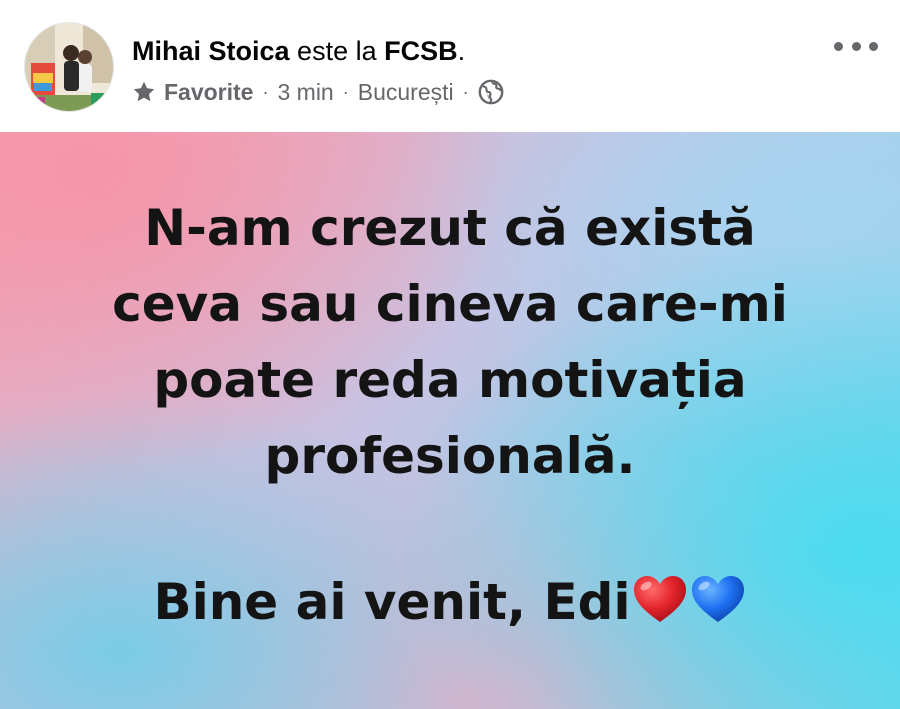  Describe the element at coordinates (461, 51) in the screenshot. I see `place-suffix: .` at that location.